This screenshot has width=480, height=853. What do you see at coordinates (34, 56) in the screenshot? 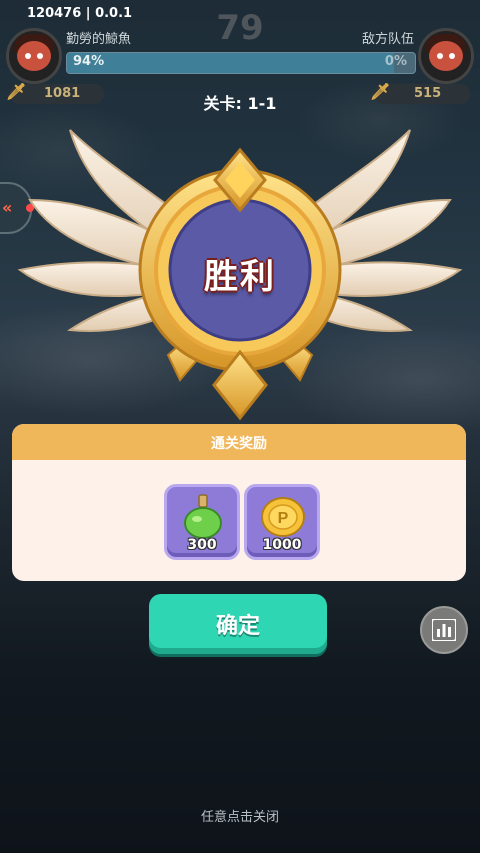
I see `left-player-avatar` at bounding box center [34, 56].